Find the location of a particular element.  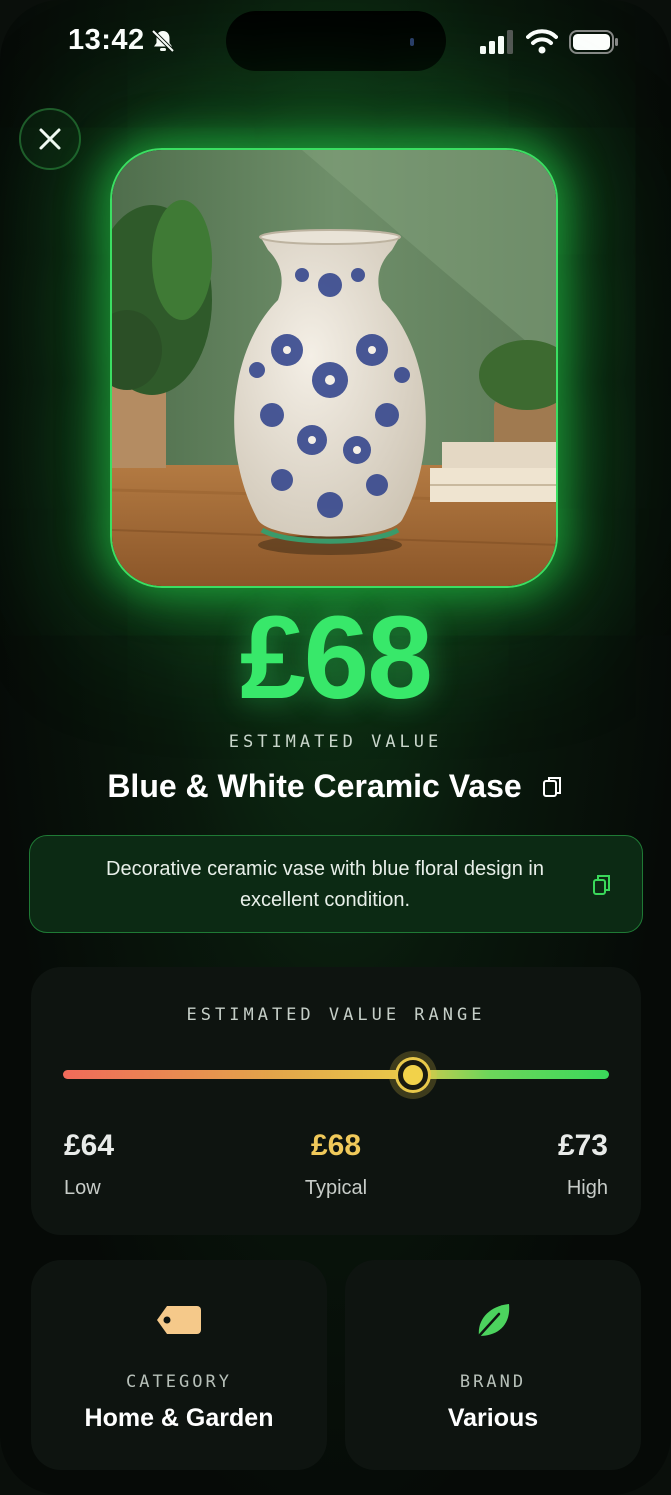

battery-icon is located at coordinates (593, 42).